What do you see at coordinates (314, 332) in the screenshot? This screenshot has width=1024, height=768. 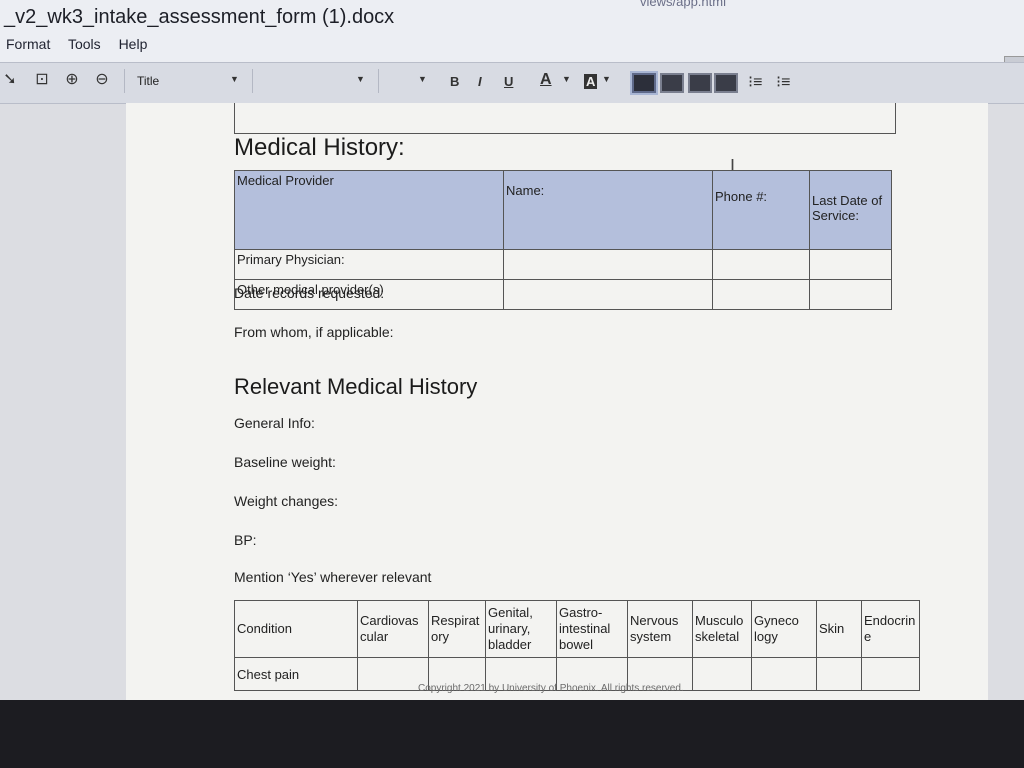 I see `from-whom-label: From whom, if applicable:` at bounding box center [314, 332].